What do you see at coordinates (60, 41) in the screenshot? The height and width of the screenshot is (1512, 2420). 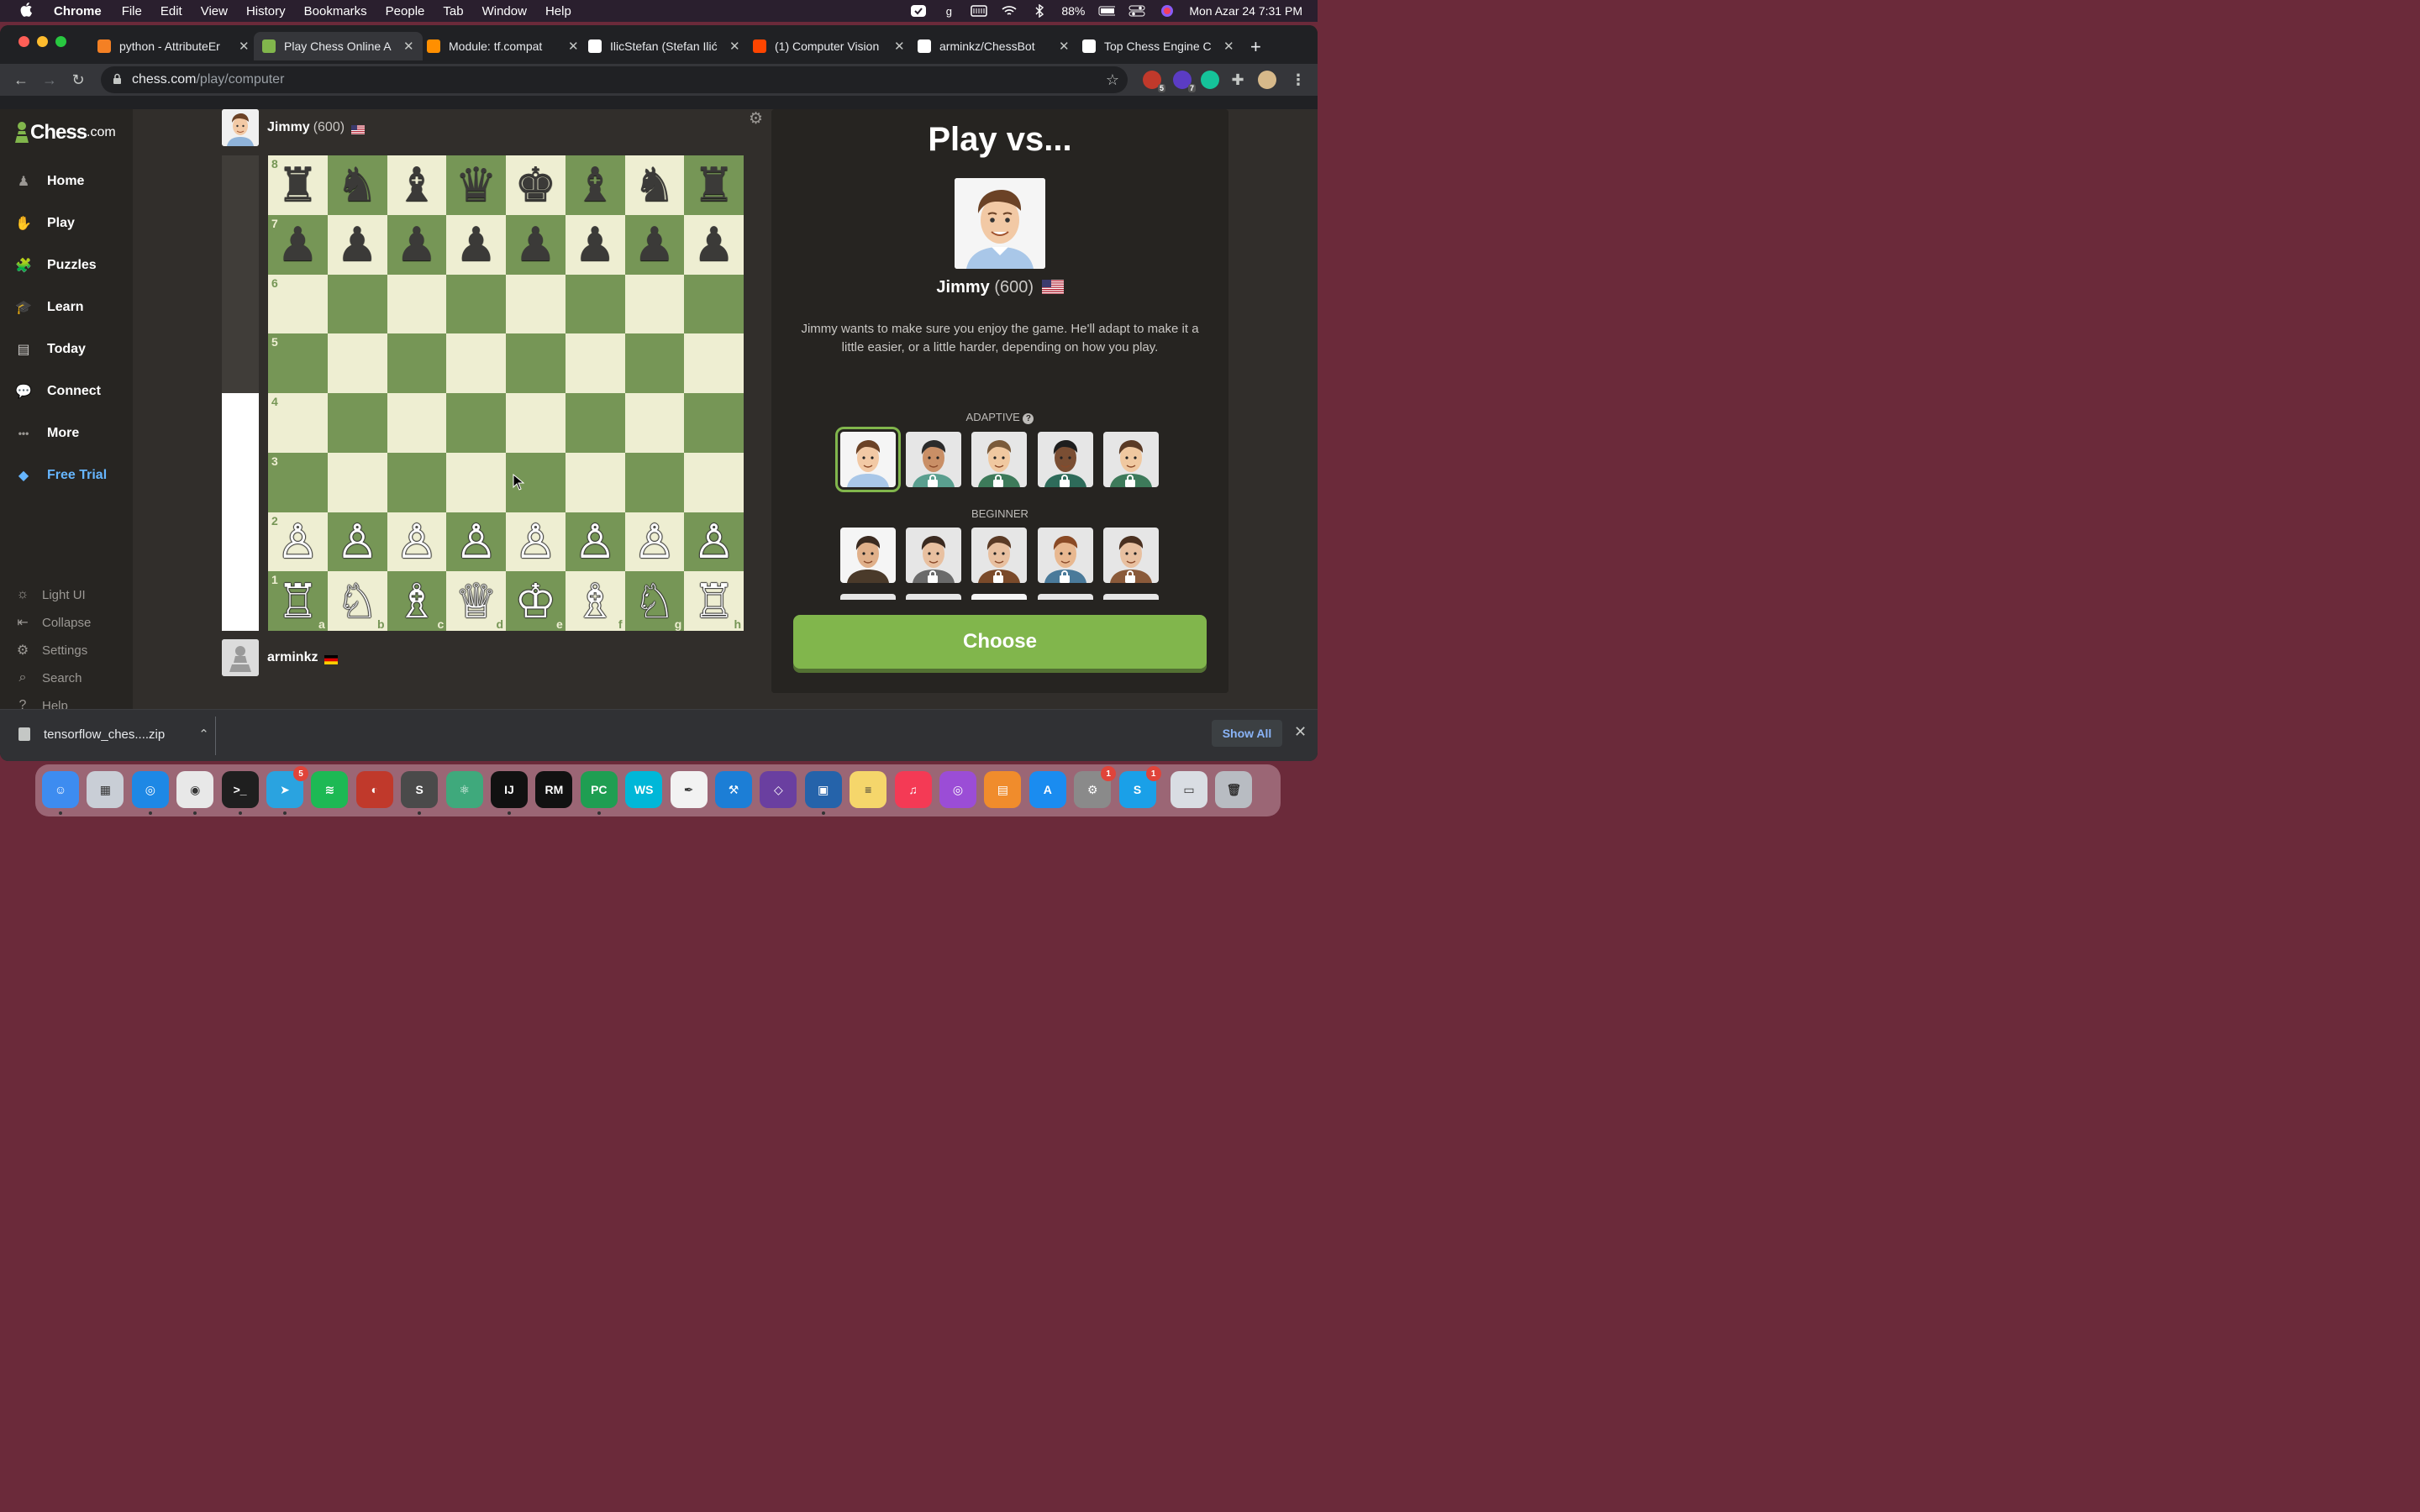 I see `zoom-window-button` at bounding box center [60, 41].